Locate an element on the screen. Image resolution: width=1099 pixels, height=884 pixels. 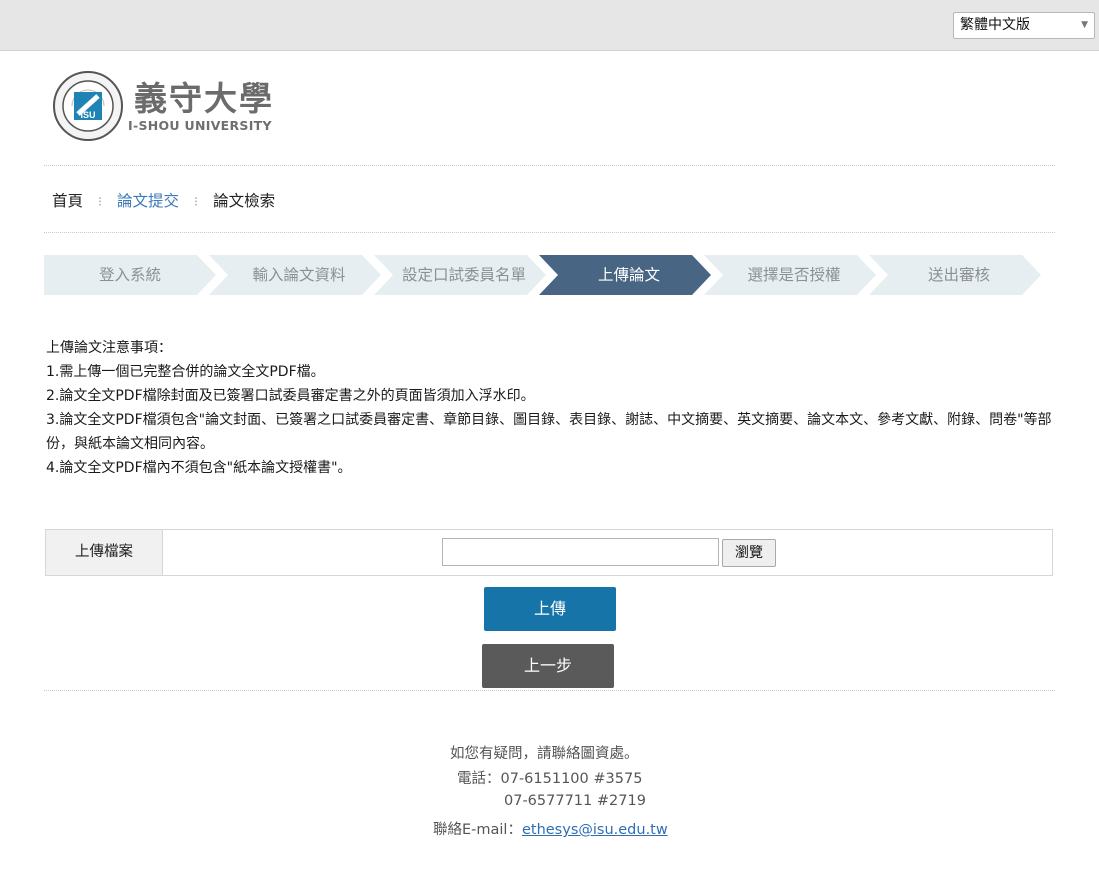
step-set-committee: 設定口試委員名單 is located at coordinates (460, 275).